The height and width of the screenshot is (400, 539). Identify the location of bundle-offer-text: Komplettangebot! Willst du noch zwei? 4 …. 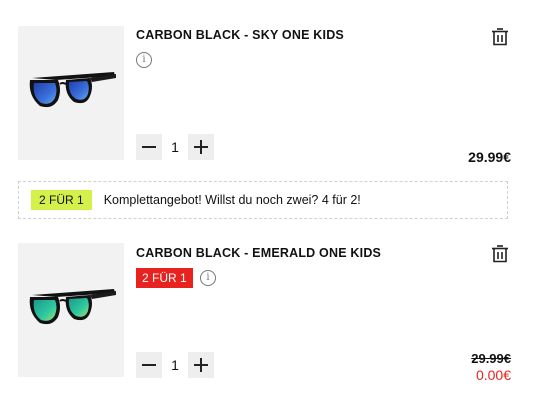
(232, 200).